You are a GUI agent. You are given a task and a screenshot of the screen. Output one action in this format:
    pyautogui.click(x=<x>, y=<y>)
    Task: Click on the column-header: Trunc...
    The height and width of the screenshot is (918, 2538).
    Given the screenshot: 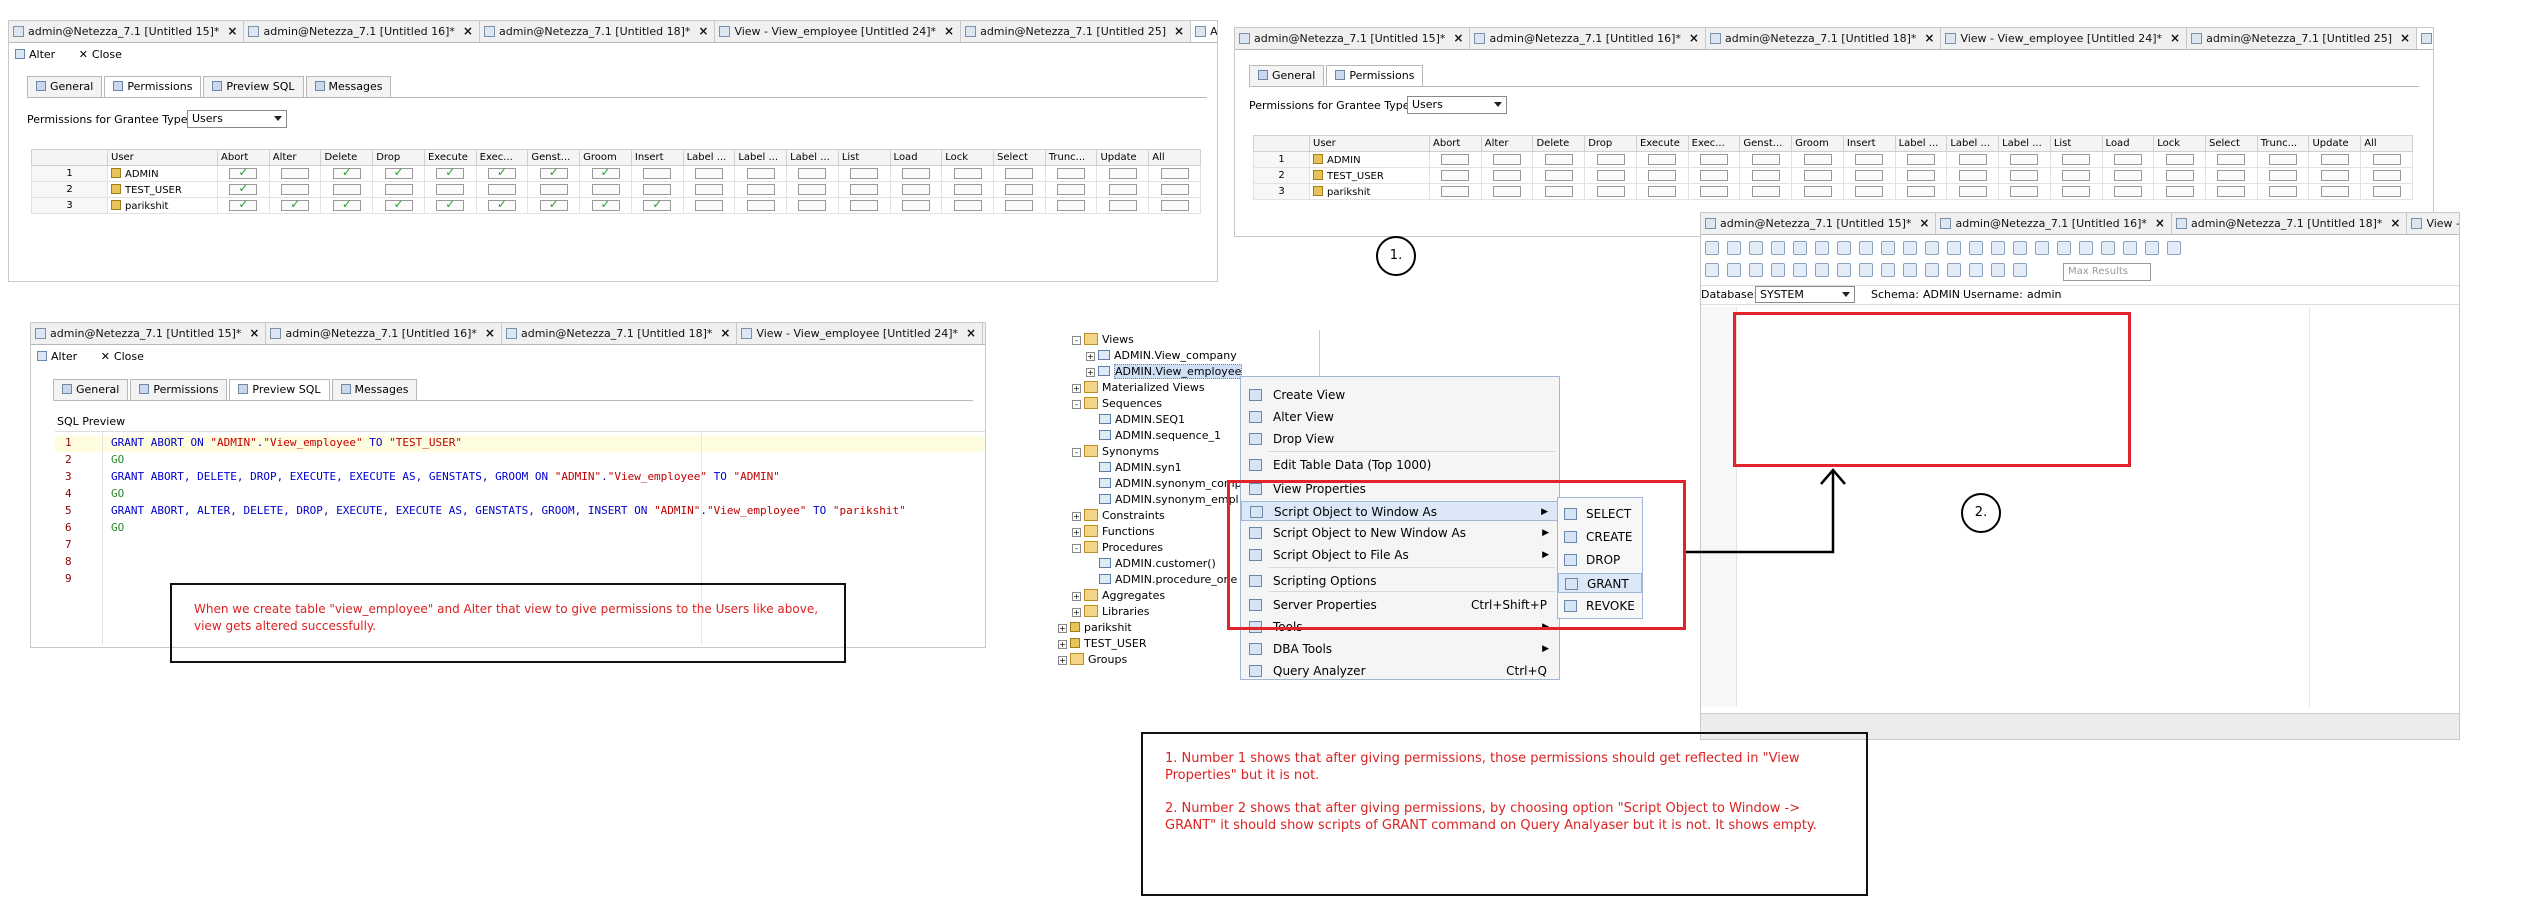 What is the action you would take?
    pyautogui.click(x=1071, y=157)
    